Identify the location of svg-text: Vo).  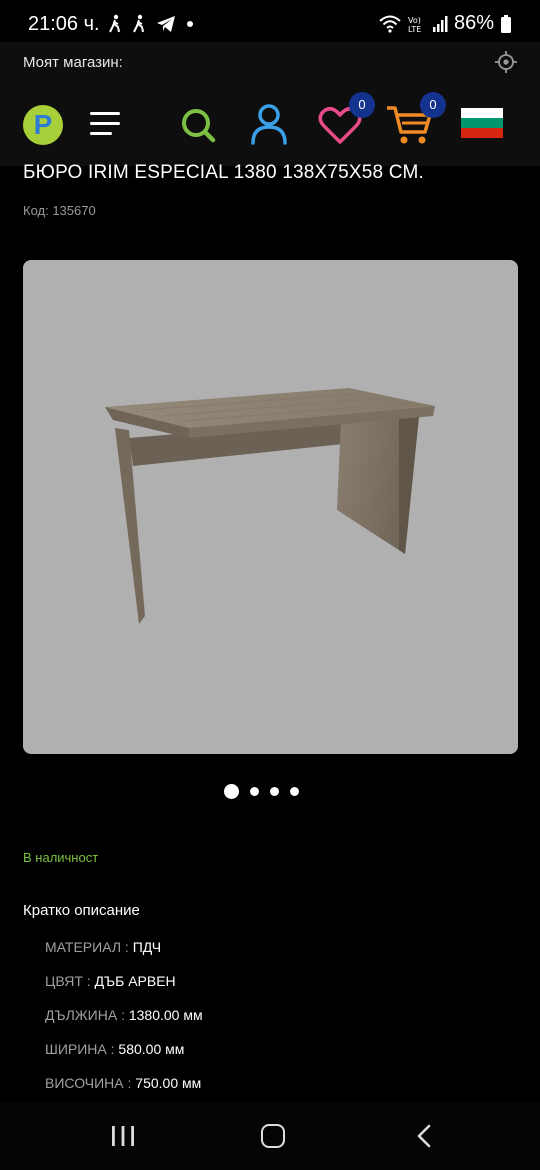
(414, 20).